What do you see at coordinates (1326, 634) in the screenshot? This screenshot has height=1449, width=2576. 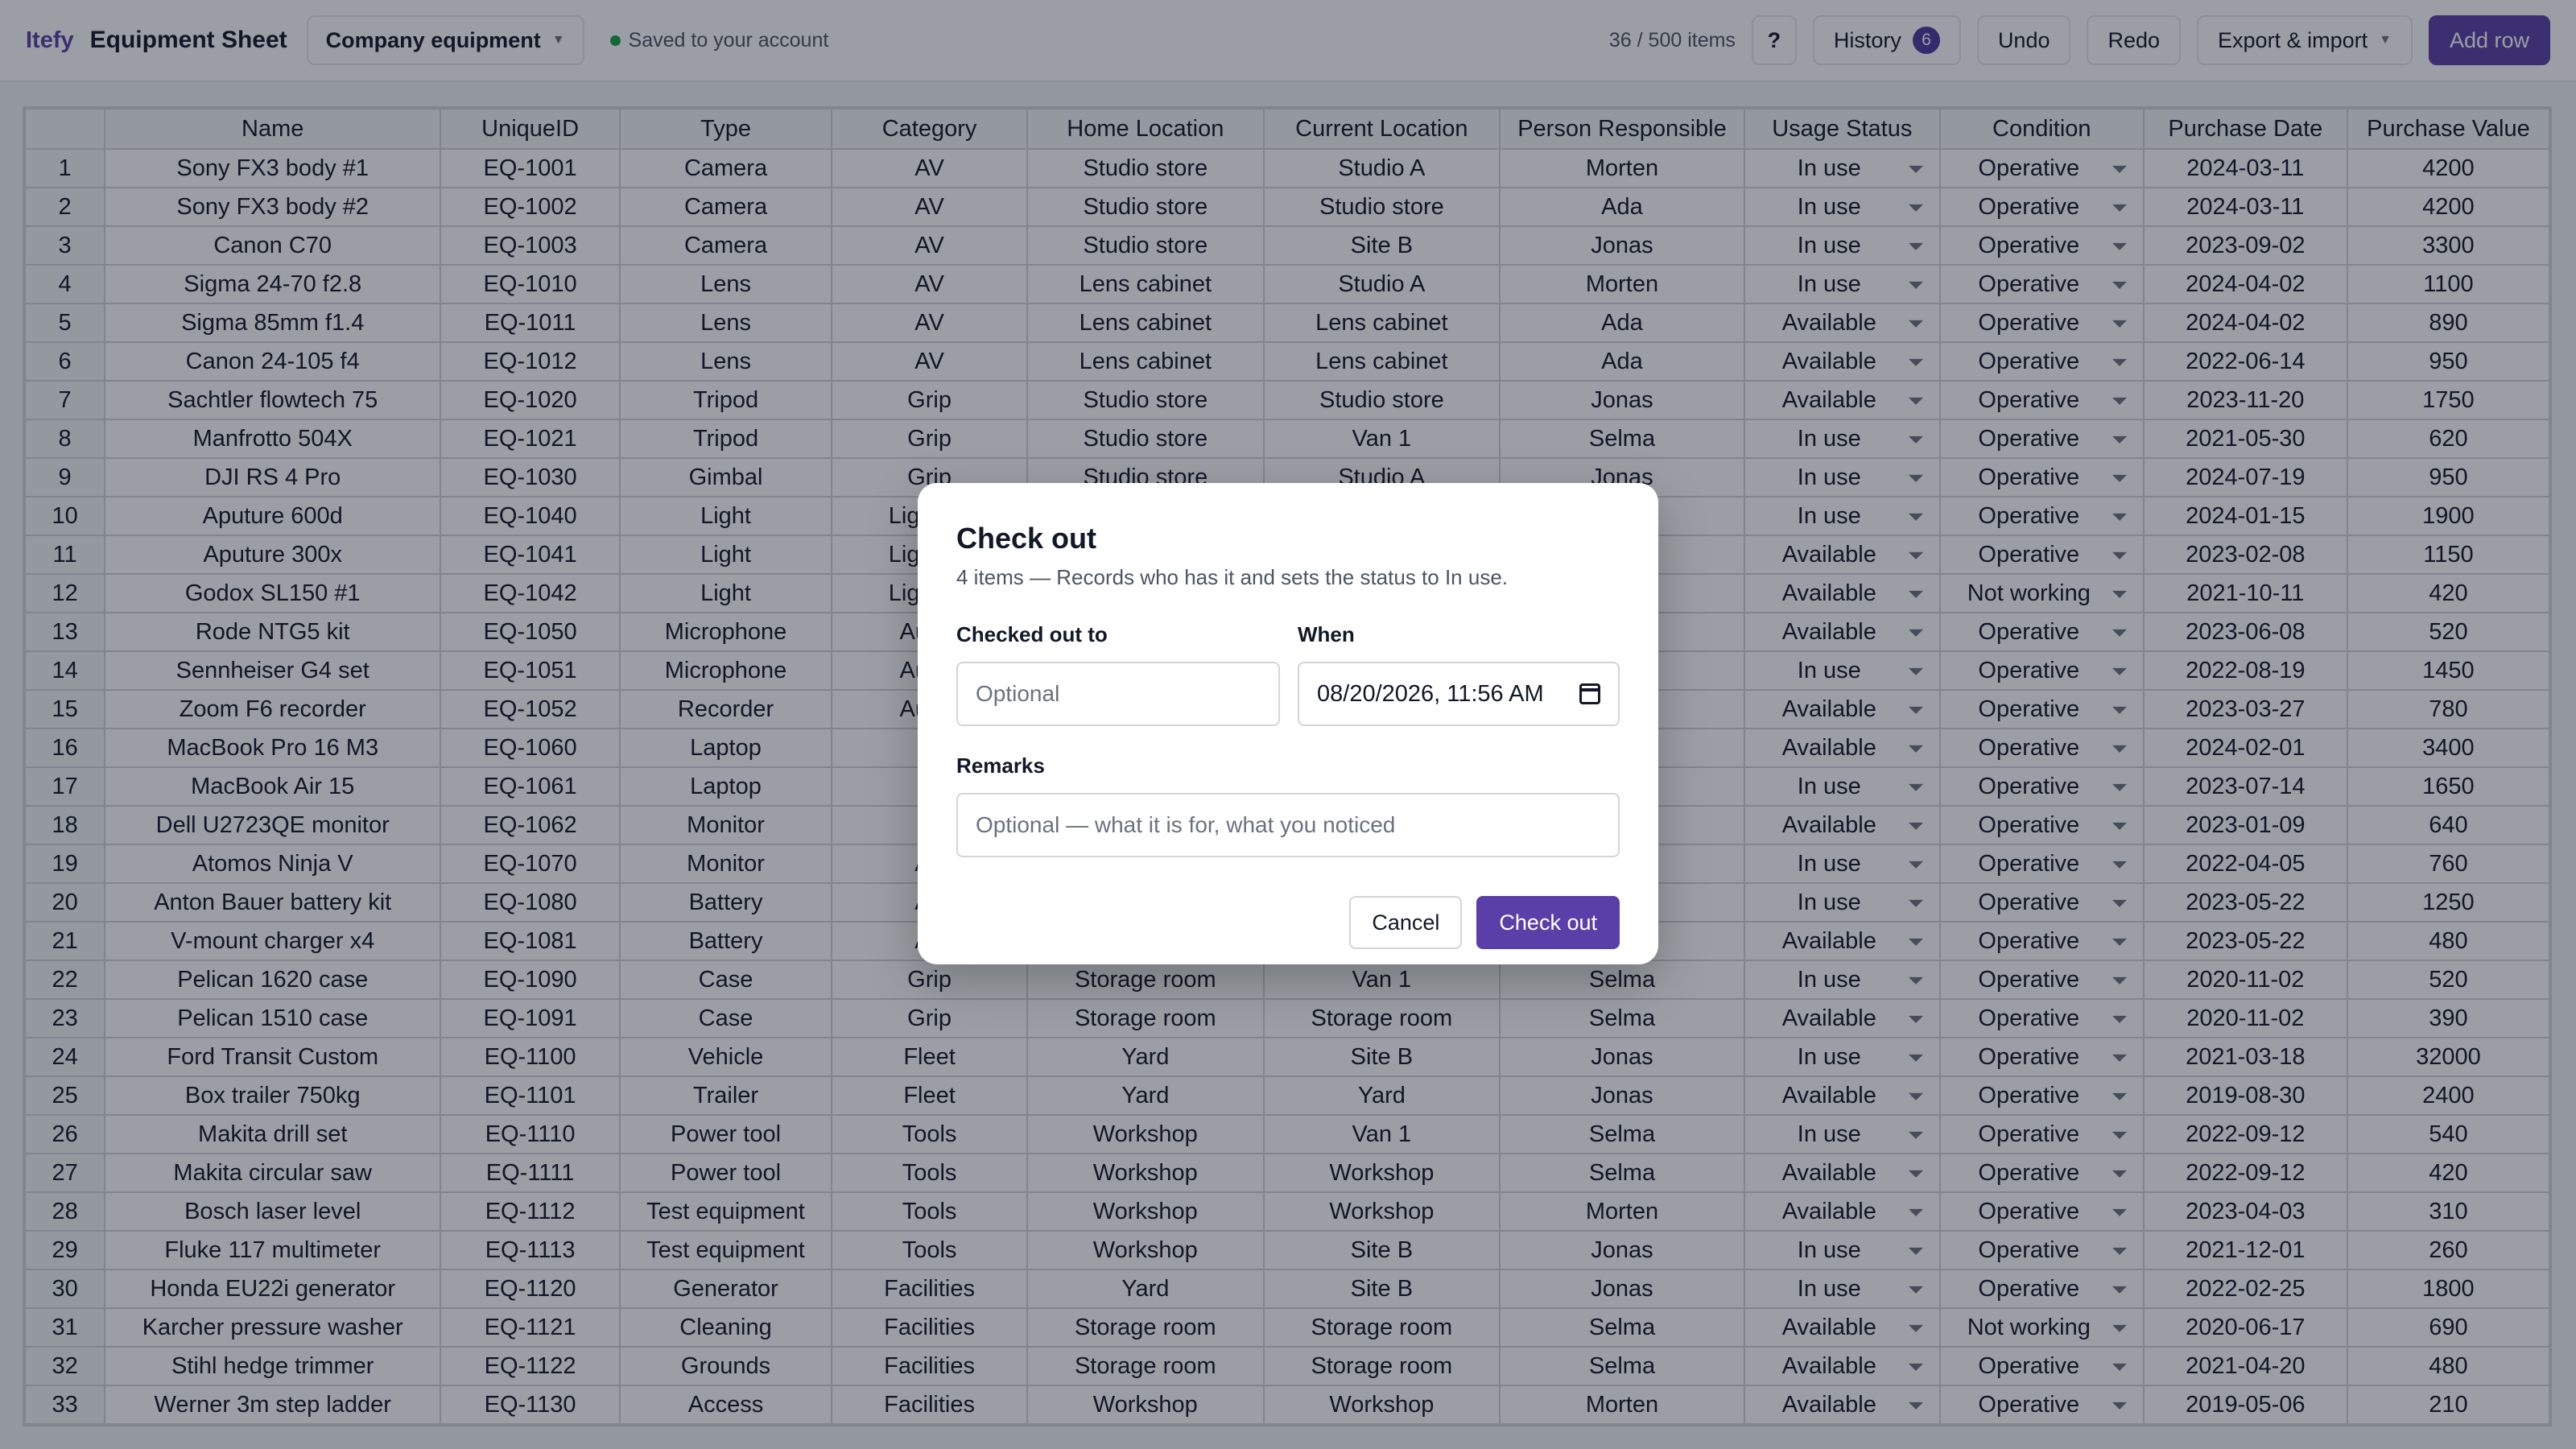 I see `when-label: When` at bounding box center [1326, 634].